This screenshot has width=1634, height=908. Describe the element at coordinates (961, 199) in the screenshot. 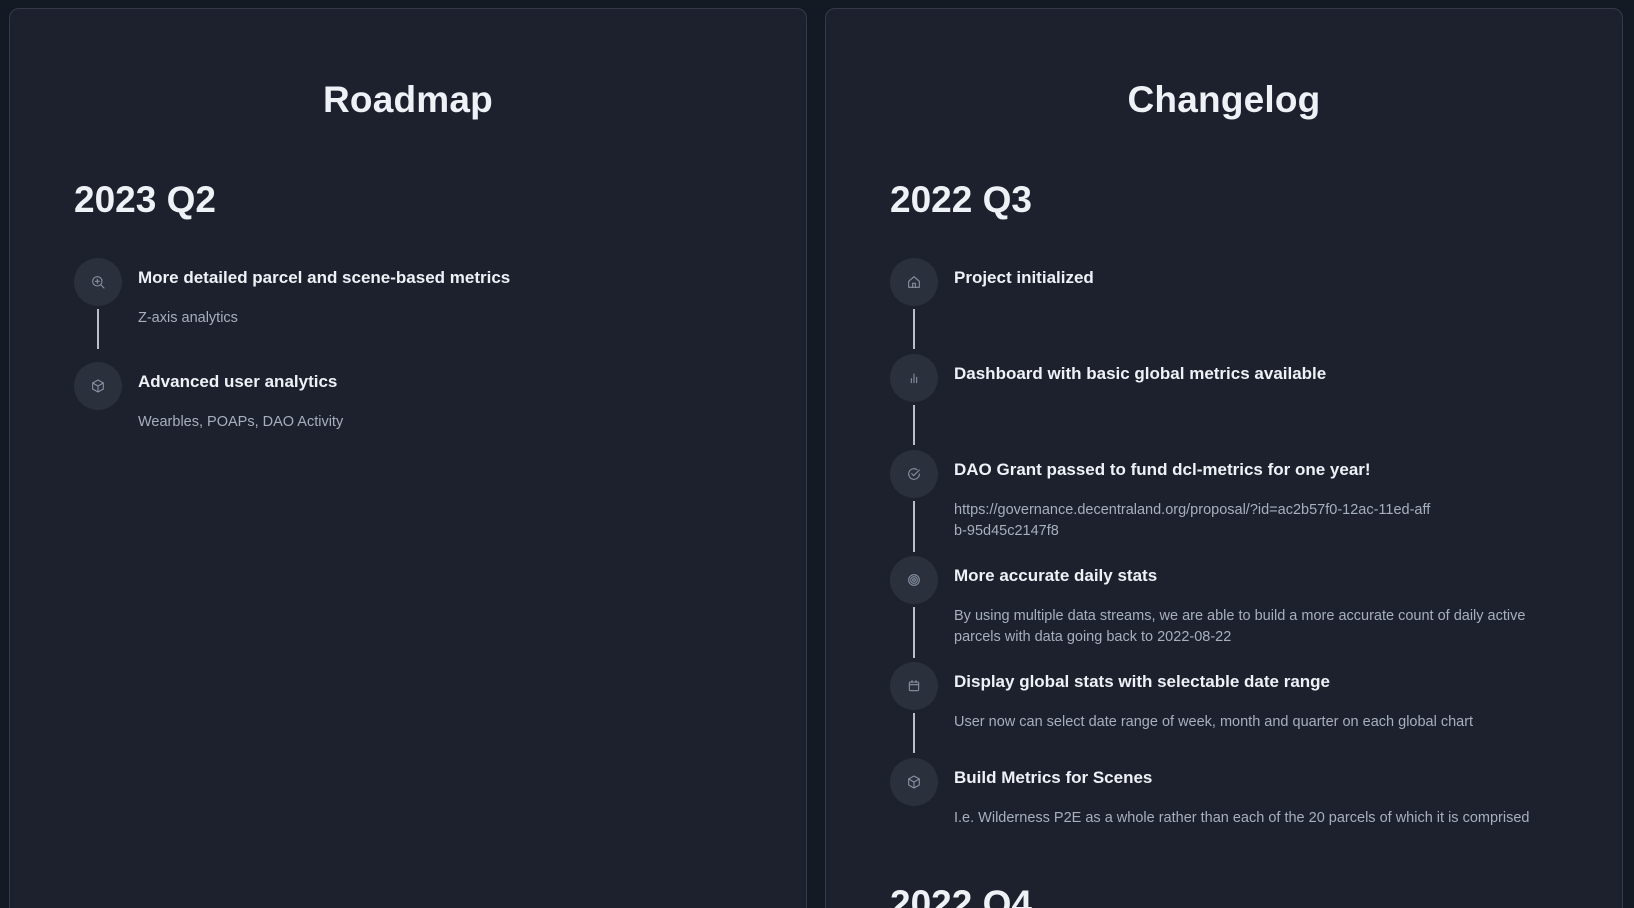

I see `changelog-quarter-heading: 2022 Q3` at that location.